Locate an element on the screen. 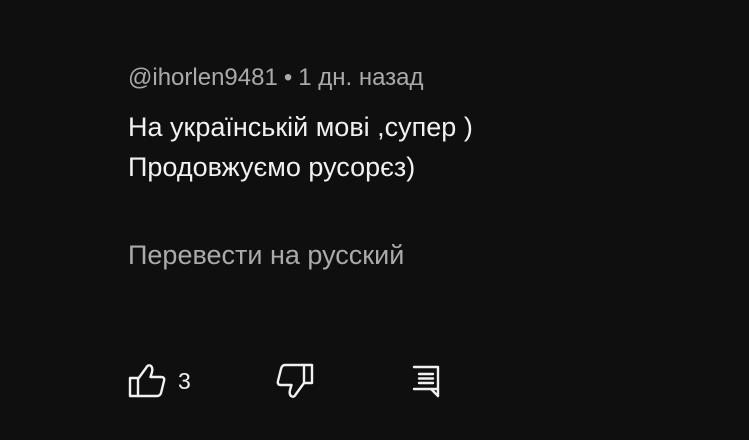  comment-text-line: Продовжуємо русорєз) is located at coordinates (272, 167).